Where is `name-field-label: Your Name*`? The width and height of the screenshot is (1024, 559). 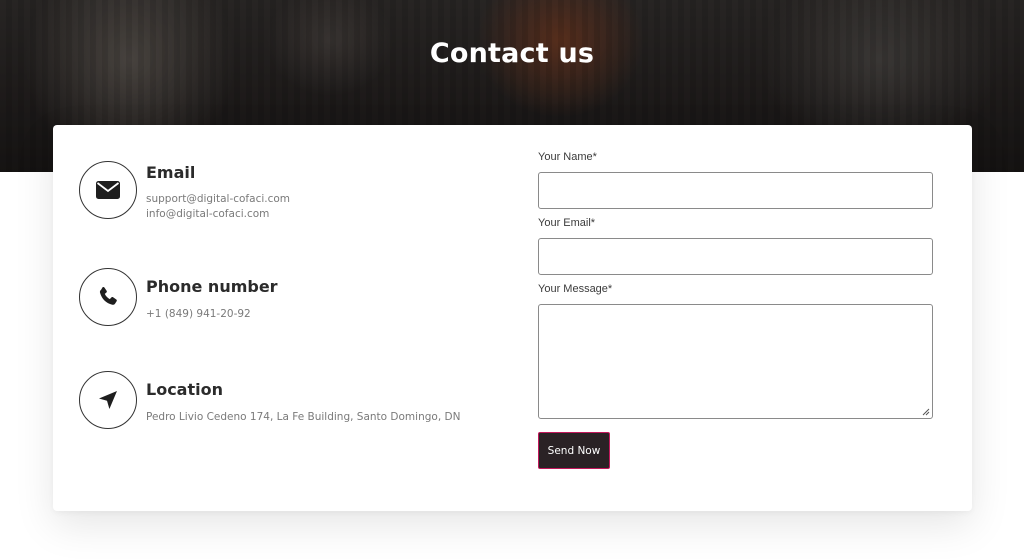
name-field-label: Your Name* is located at coordinates (567, 157).